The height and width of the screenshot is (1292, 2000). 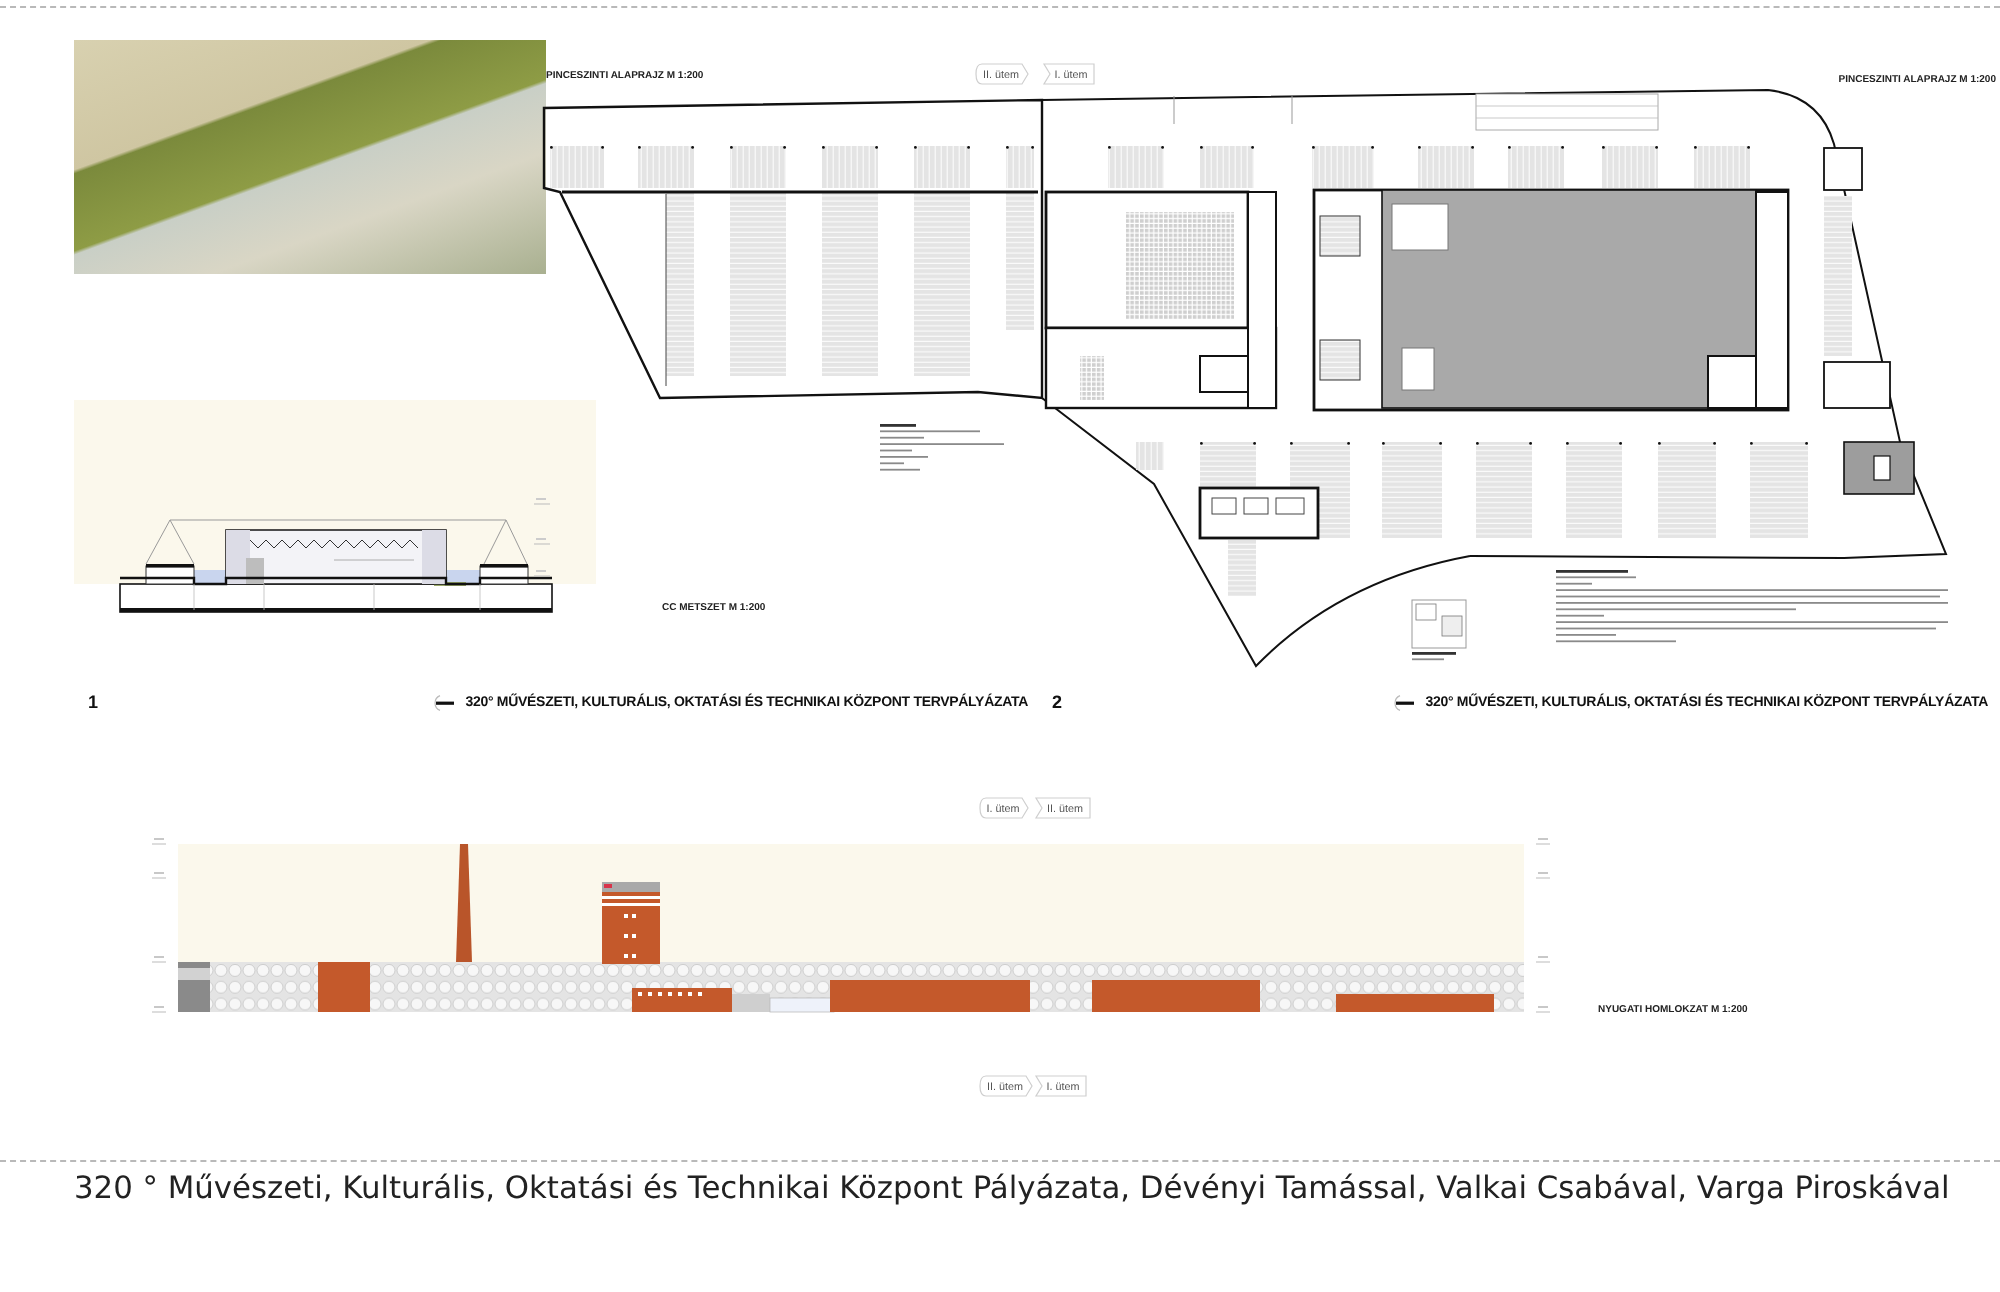 What do you see at coordinates (464, 903) in the screenshot?
I see `chimney` at bounding box center [464, 903].